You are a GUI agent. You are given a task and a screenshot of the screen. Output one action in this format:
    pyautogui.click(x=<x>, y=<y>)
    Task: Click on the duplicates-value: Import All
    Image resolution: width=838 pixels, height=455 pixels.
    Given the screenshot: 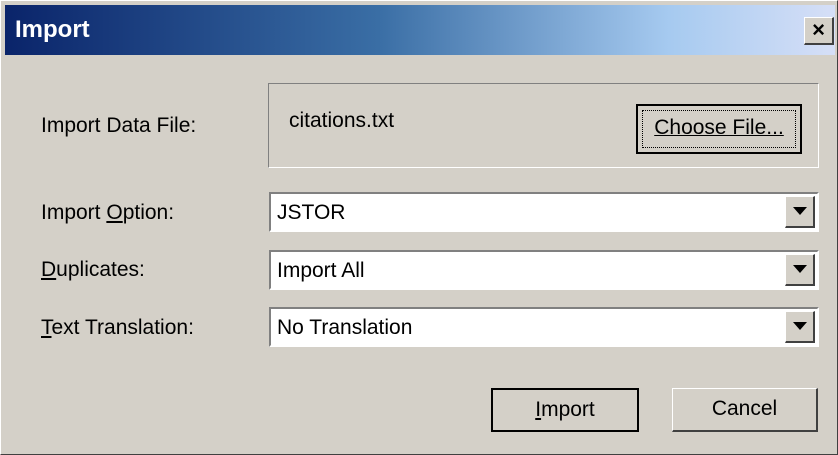 What is the action you would take?
    pyautogui.click(x=321, y=270)
    